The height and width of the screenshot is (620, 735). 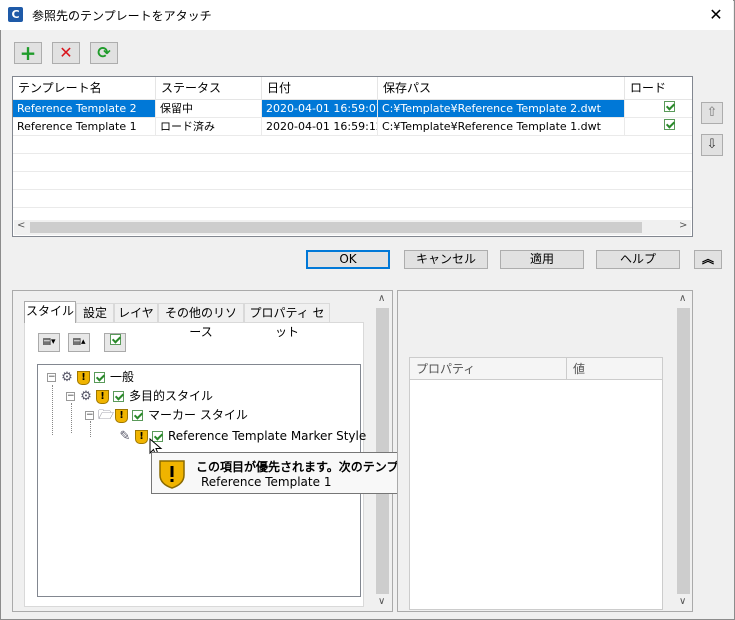 I want to click on column-header-property: プロパティ, so click(x=488, y=369).